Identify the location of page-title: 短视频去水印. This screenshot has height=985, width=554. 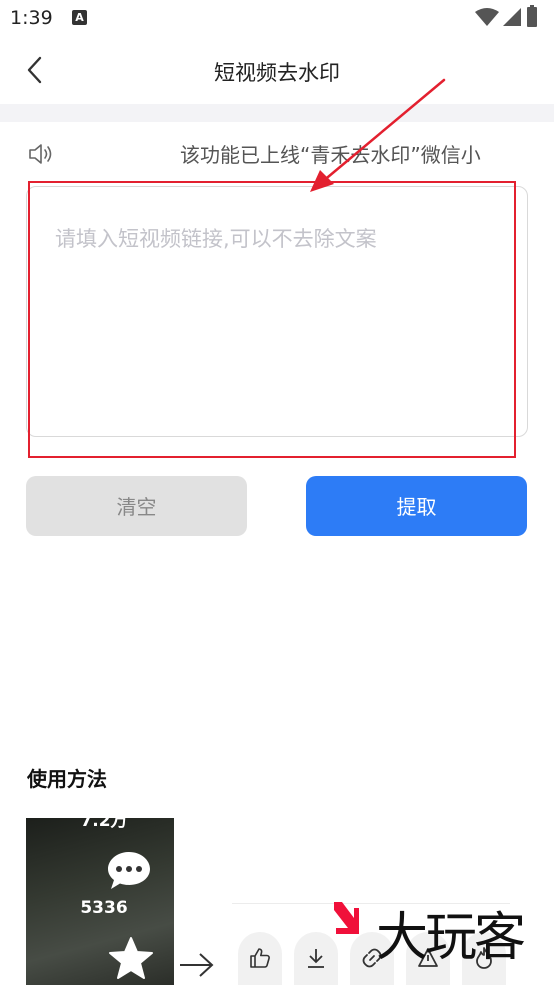
(277, 73).